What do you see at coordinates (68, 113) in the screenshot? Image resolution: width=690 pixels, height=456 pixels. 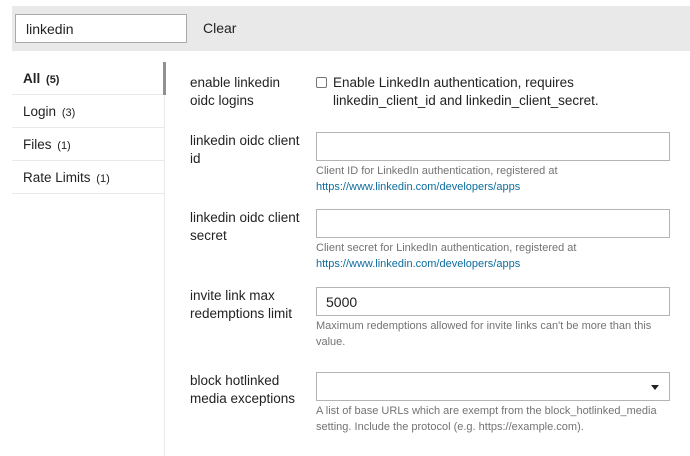 I see `sidebar-item-count: (3)` at bounding box center [68, 113].